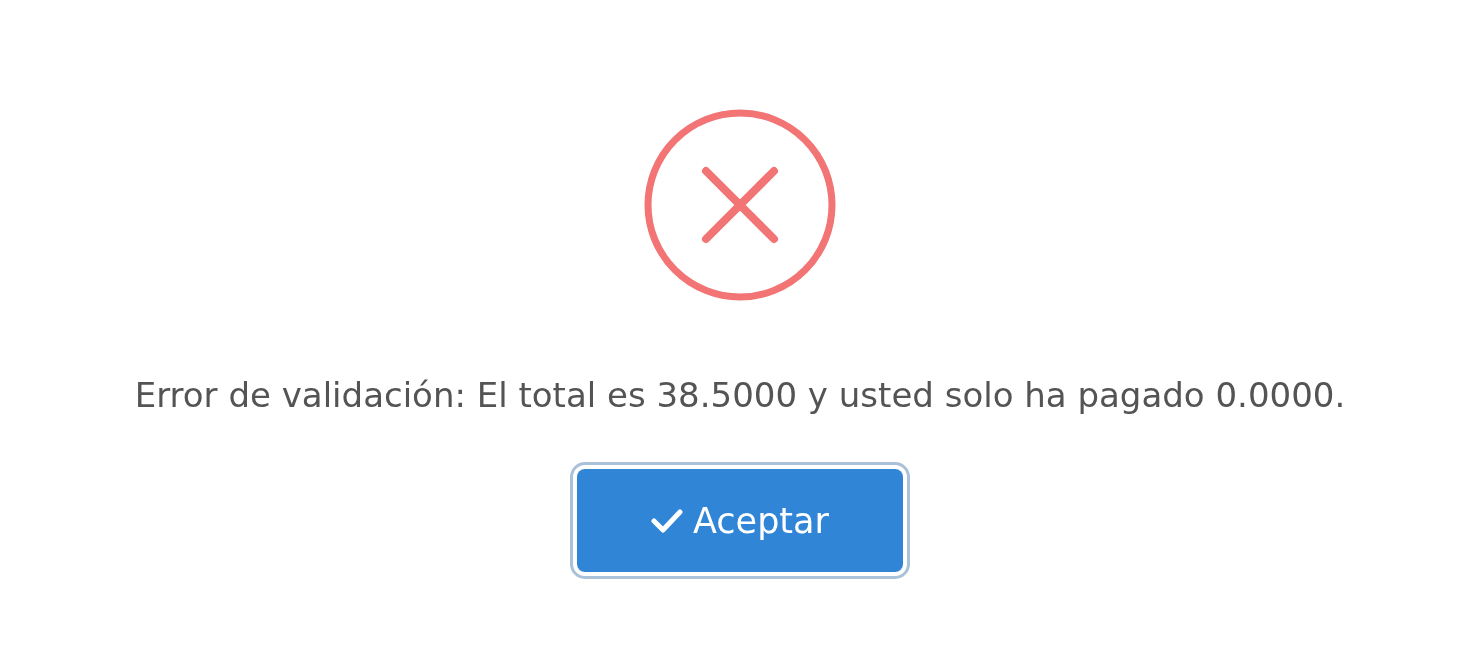 This screenshot has width=1480, height=659. I want to click on error-message: Error de validación: El total es 38.5000 y usted solo ha pagado 0.0000., so click(740, 395).